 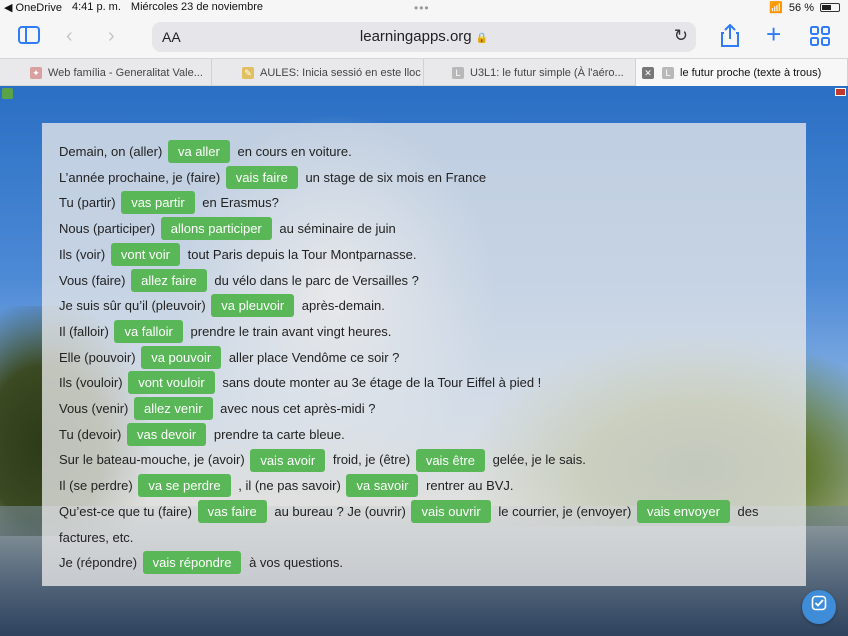 I want to click on sentence-text: avec nous cet après-midi ?, so click(x=298, y=409).